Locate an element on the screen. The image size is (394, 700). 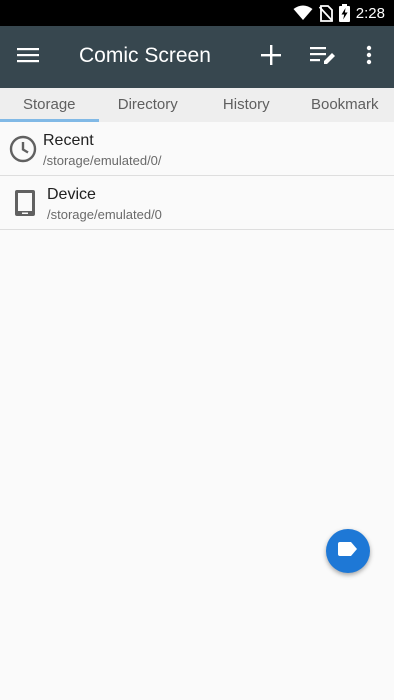
app-bar: Comic Screen is located at coordinates (197, 57).